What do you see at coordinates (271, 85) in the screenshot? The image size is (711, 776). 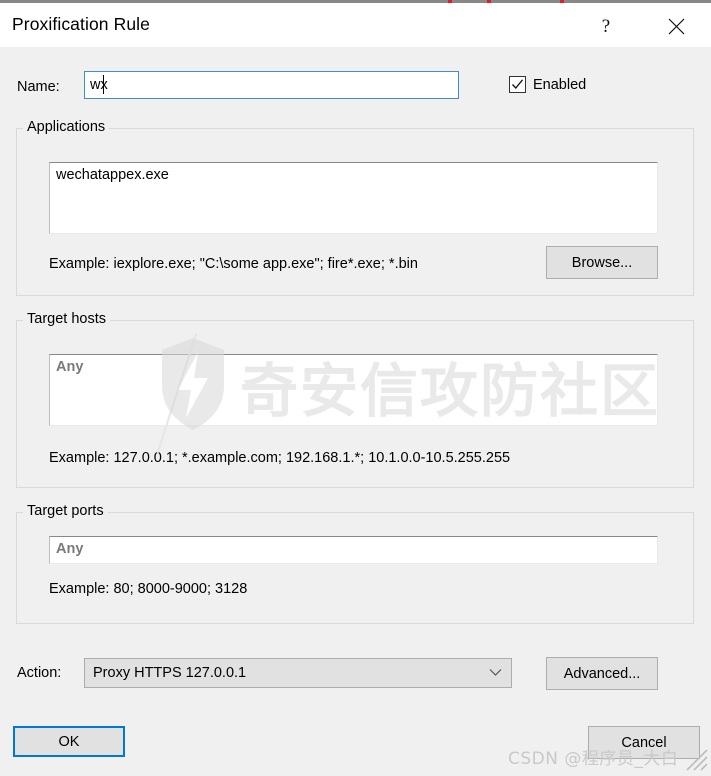 I see `name-input` at bounding box center [271, 85].